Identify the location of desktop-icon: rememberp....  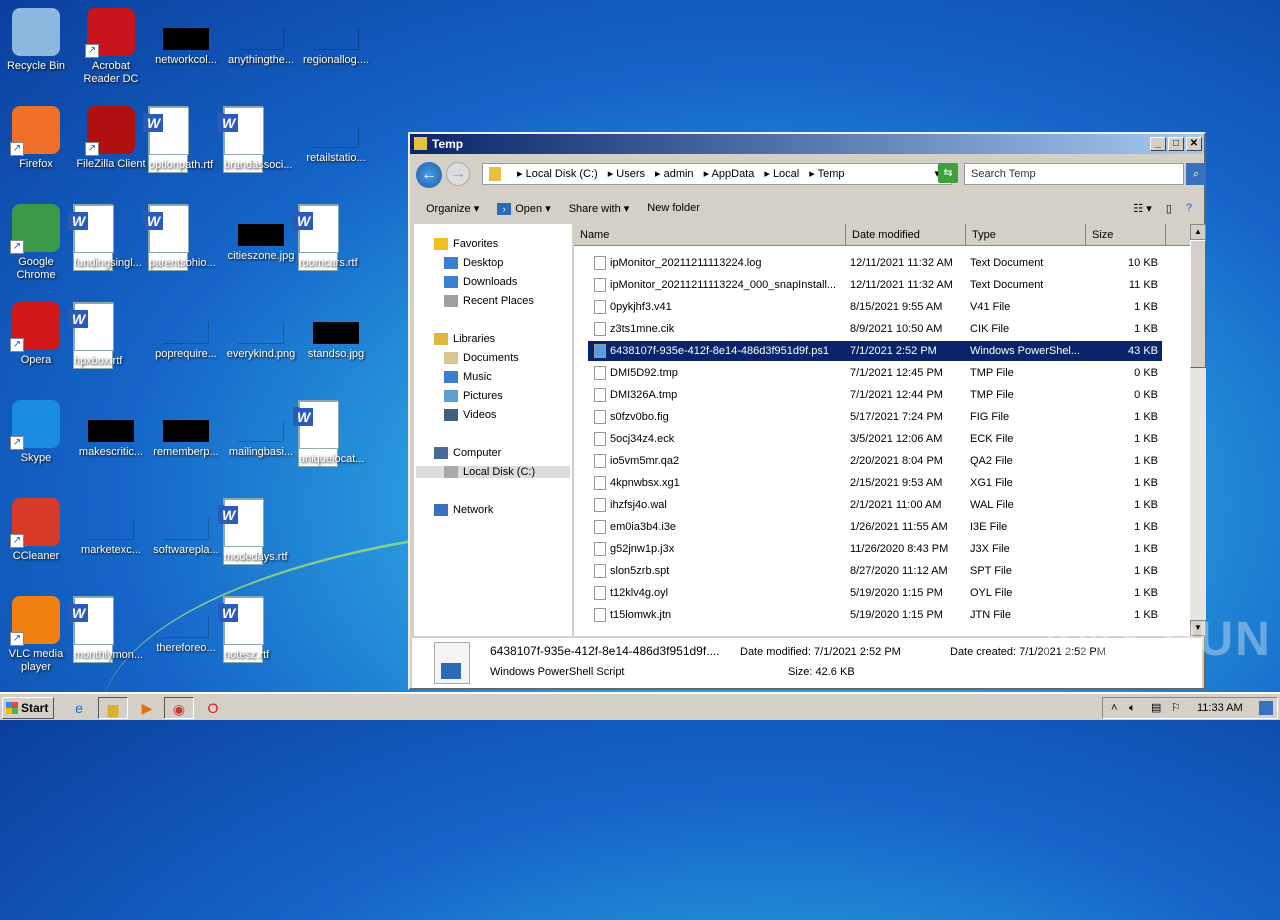
(186, 429).